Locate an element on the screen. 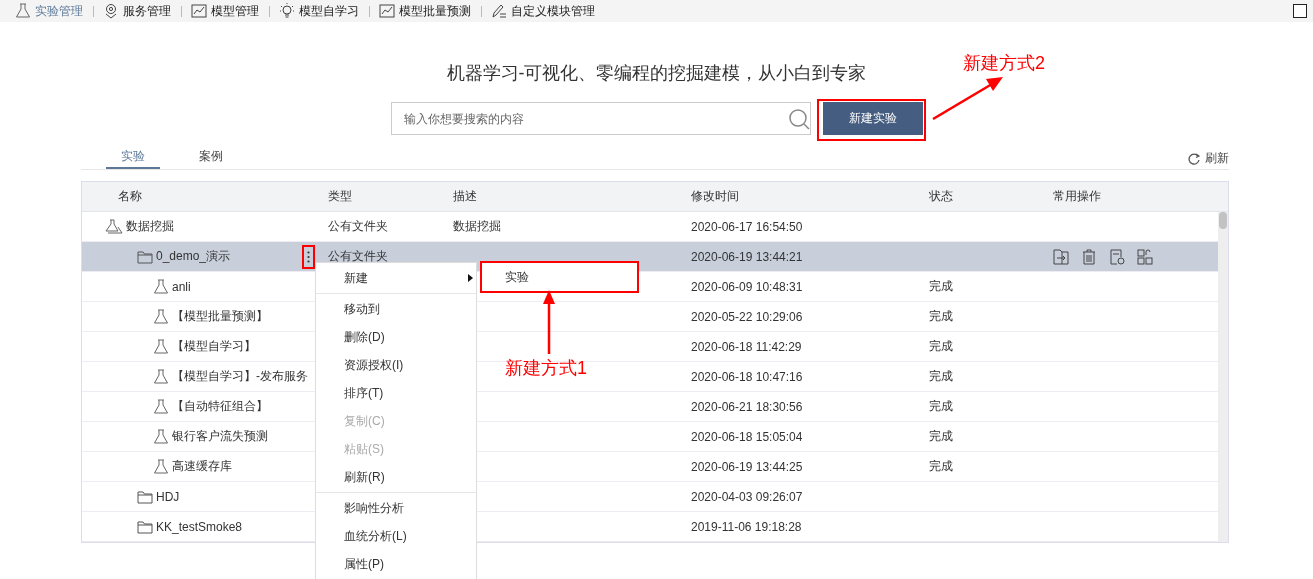  pencil-icon is located at coordinates (499, 11).